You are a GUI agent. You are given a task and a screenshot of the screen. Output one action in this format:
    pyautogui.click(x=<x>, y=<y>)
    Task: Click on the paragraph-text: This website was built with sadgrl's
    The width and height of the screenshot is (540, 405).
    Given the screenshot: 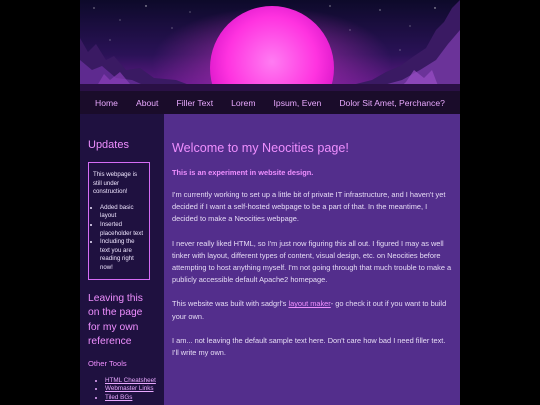 What is the action you would take?
    pyautogui.click(x=229, y=304)
    